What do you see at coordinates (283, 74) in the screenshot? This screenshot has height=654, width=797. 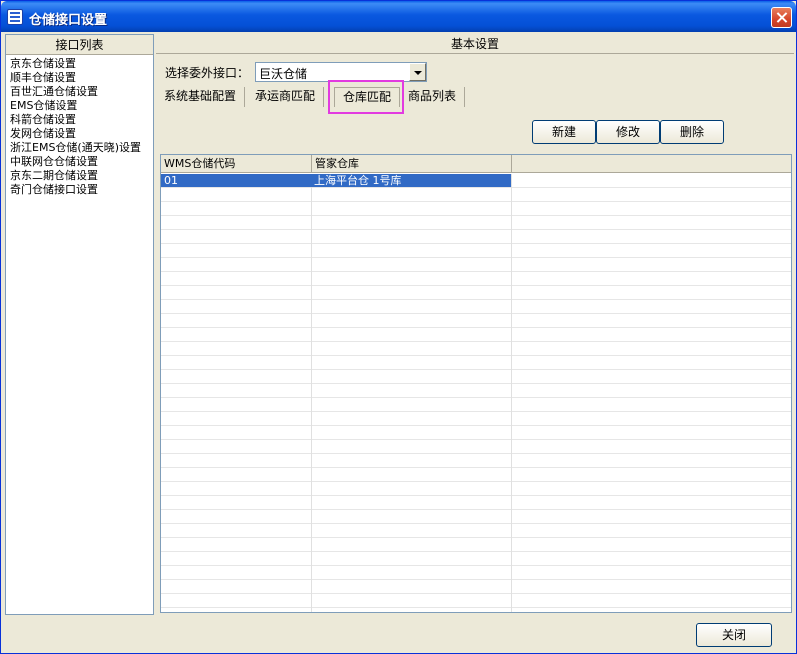 I see `interface-select-value: 巨沃仓储` at bounding box center [283, 74].